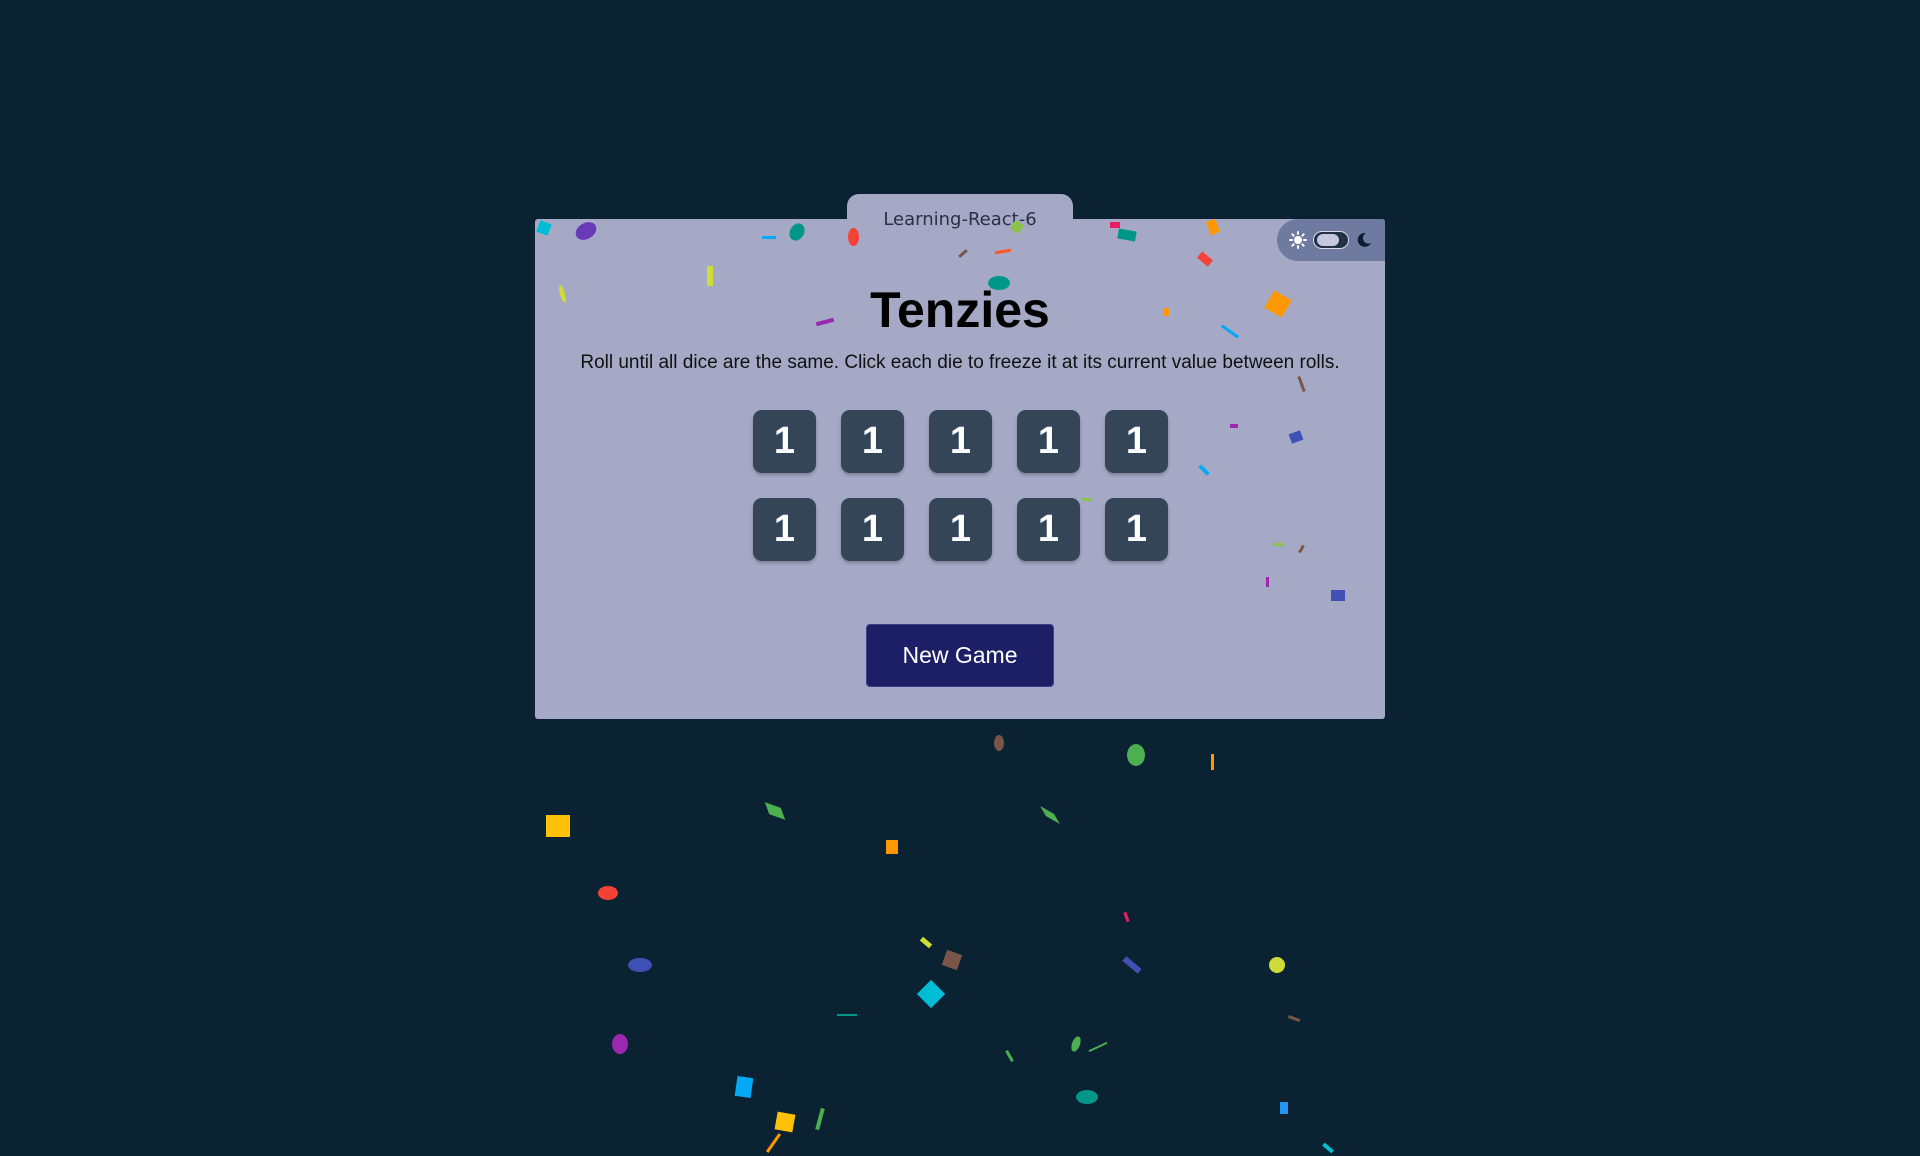 The image size is (1920, 1156). I want to click on theme-toggle, so click(1331, 240).